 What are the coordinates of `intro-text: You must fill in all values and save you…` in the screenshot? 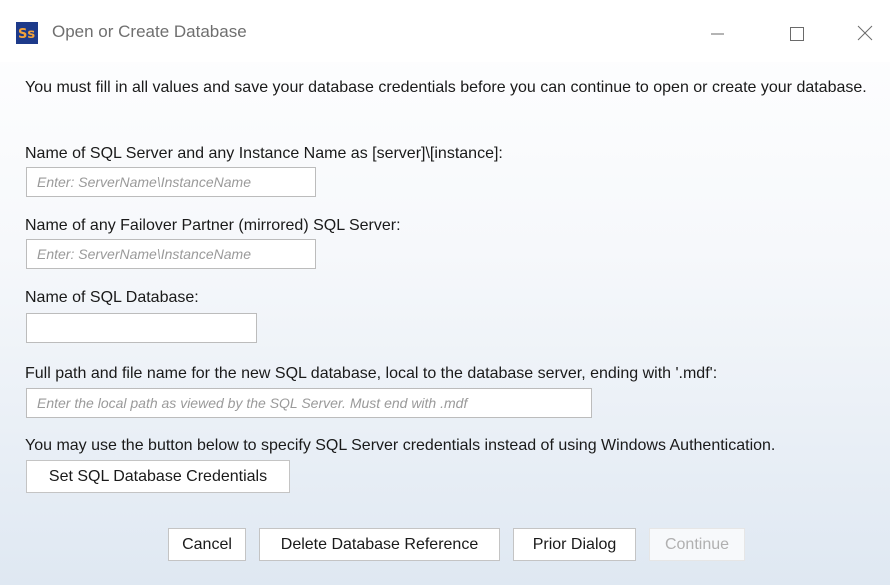 It's located at (446, 87).